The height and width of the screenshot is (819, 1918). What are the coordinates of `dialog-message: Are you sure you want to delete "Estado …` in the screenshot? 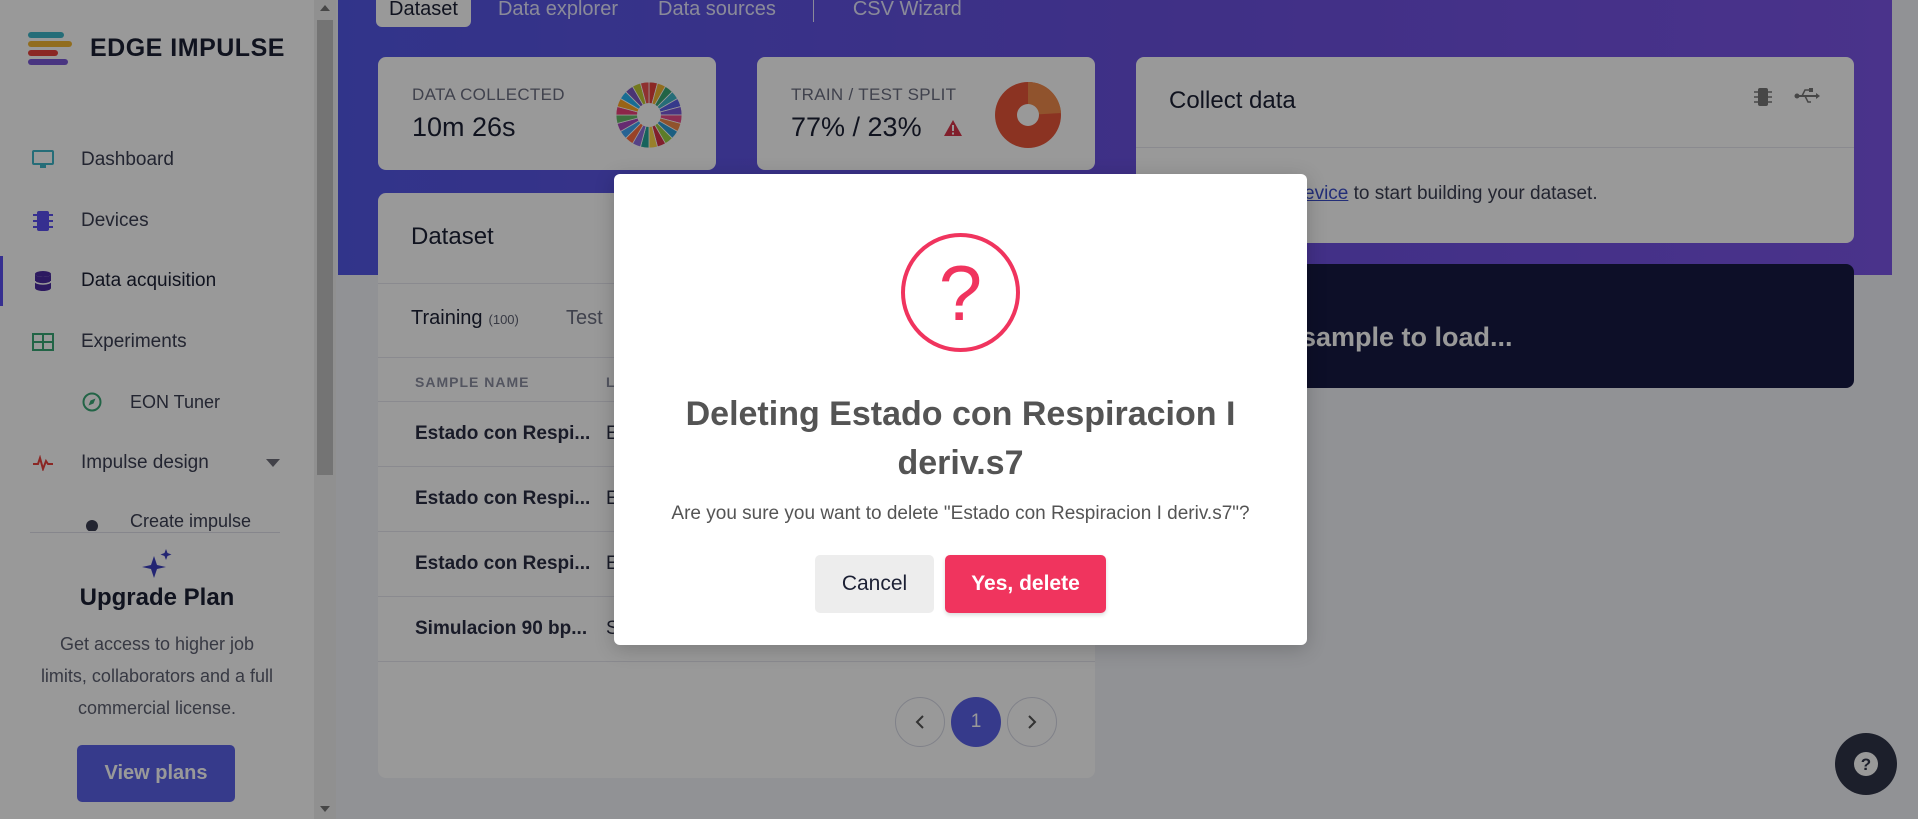 It's located at (960, 513).